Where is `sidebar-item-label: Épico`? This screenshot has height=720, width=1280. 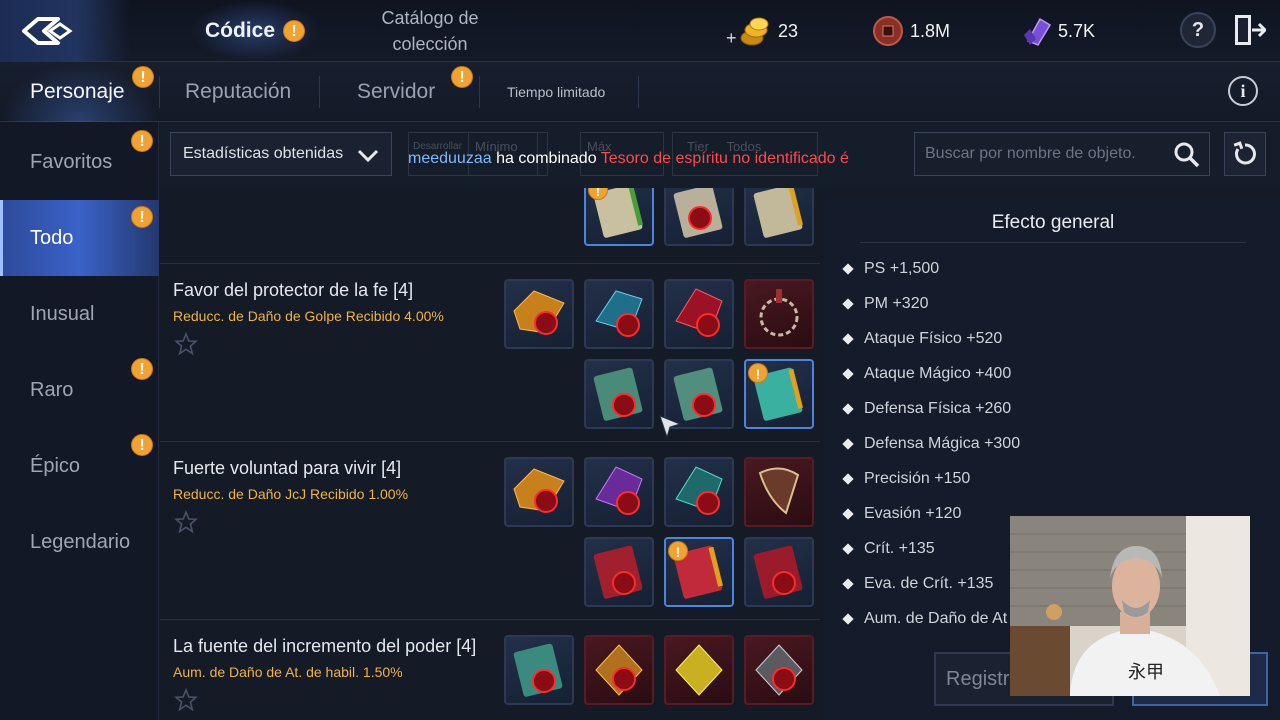
sidebar-item-label: Épico is located at coordinates (55, 465).